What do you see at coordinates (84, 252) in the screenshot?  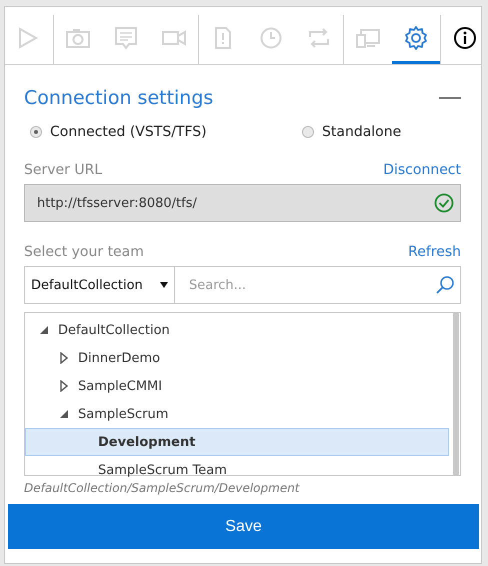 I see `team-label: Select your team` at bounding box center [84, 252].